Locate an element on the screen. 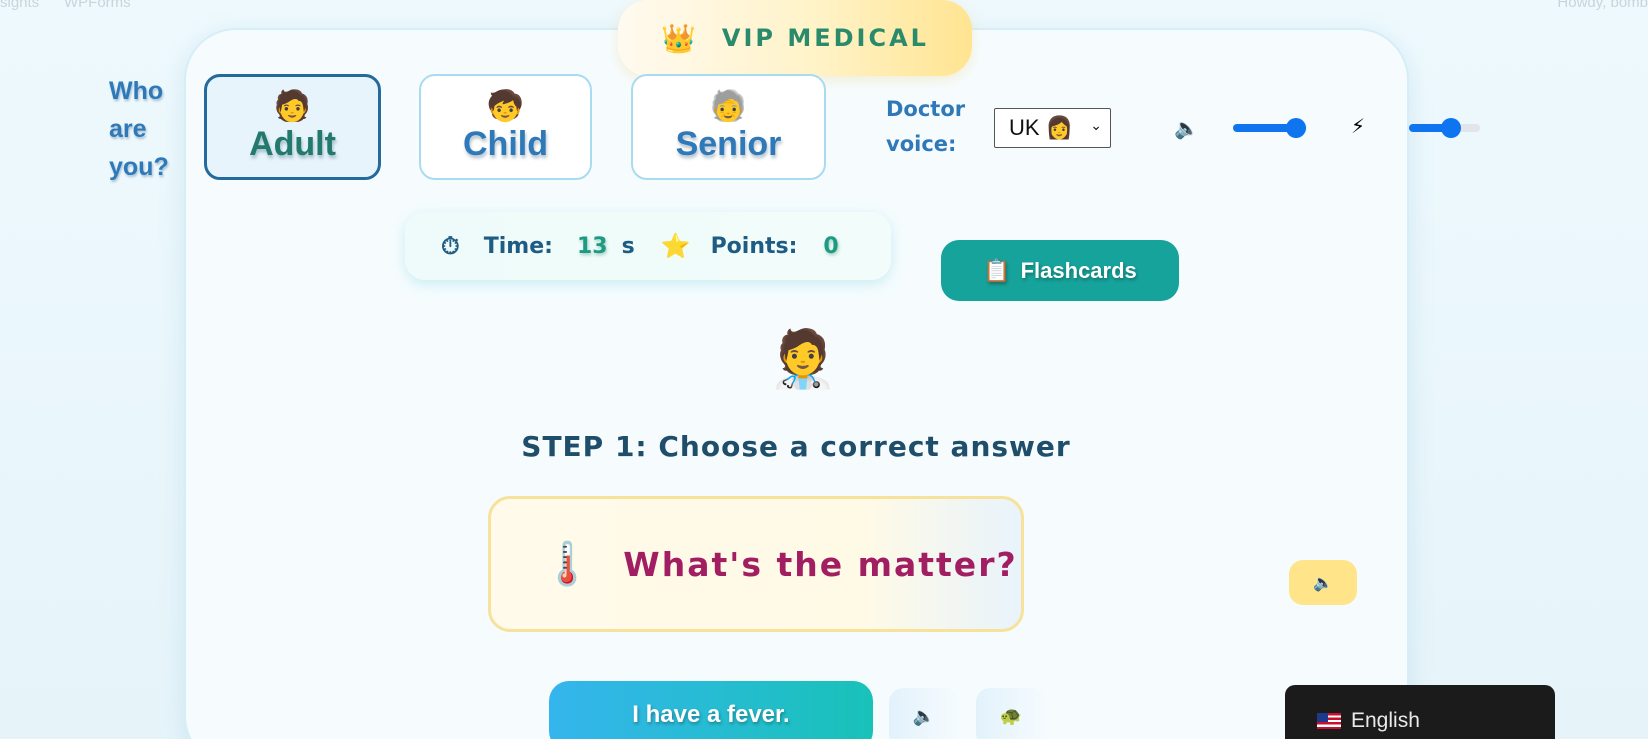 This screenshot has height=739, width=1648. persona-adult-button: 🧑 Adult is located at coordinates (292, 127).